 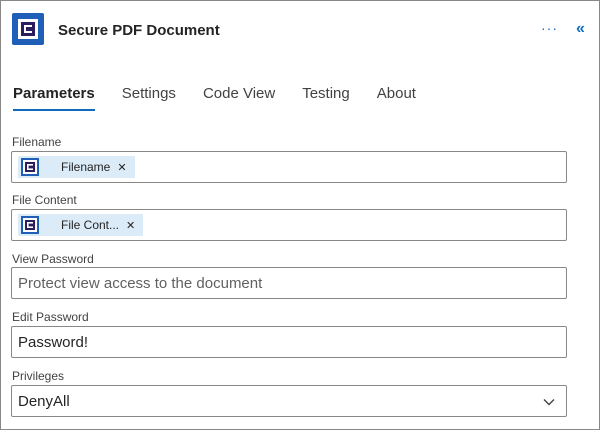 I want to click on file-content-input: File Cont... ✕, so click(x=289, y=225).